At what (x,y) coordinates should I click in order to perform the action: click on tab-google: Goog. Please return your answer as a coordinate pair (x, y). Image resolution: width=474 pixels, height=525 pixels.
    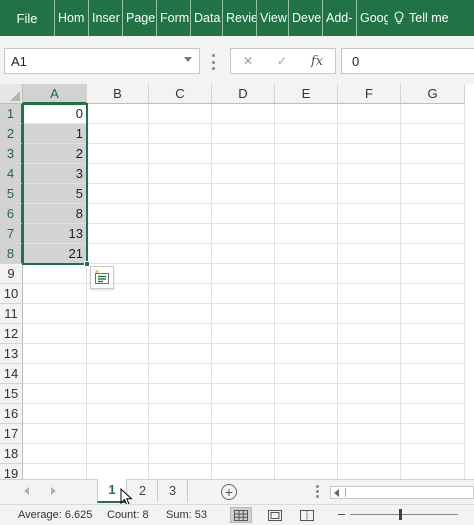
    Looking at the image, I should click on (372, 18).